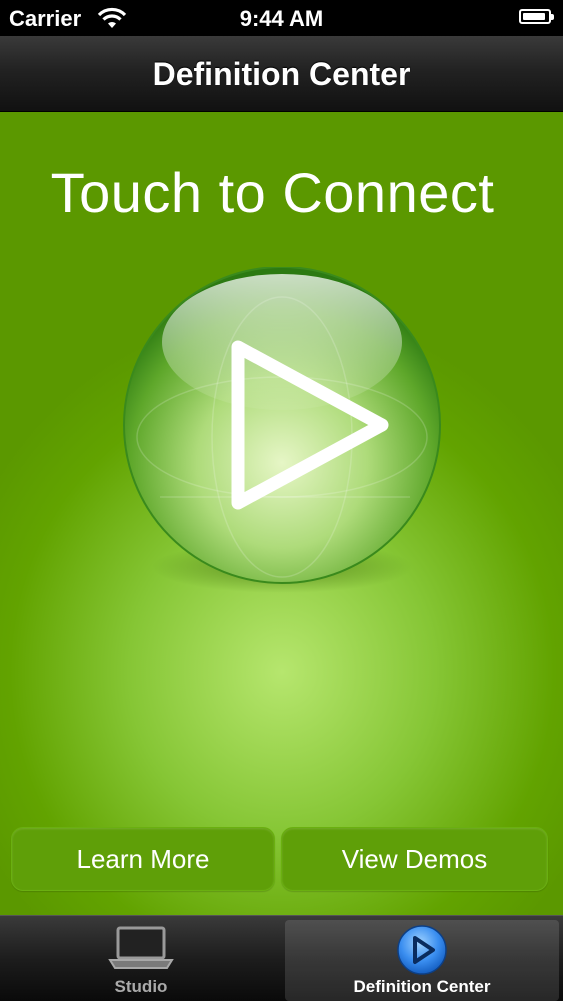 The width and height of the screenshot is (563, 1001). Describe the element at coordinates (422, 952) in the screenshot. I see `play-circle-icon` at that location.